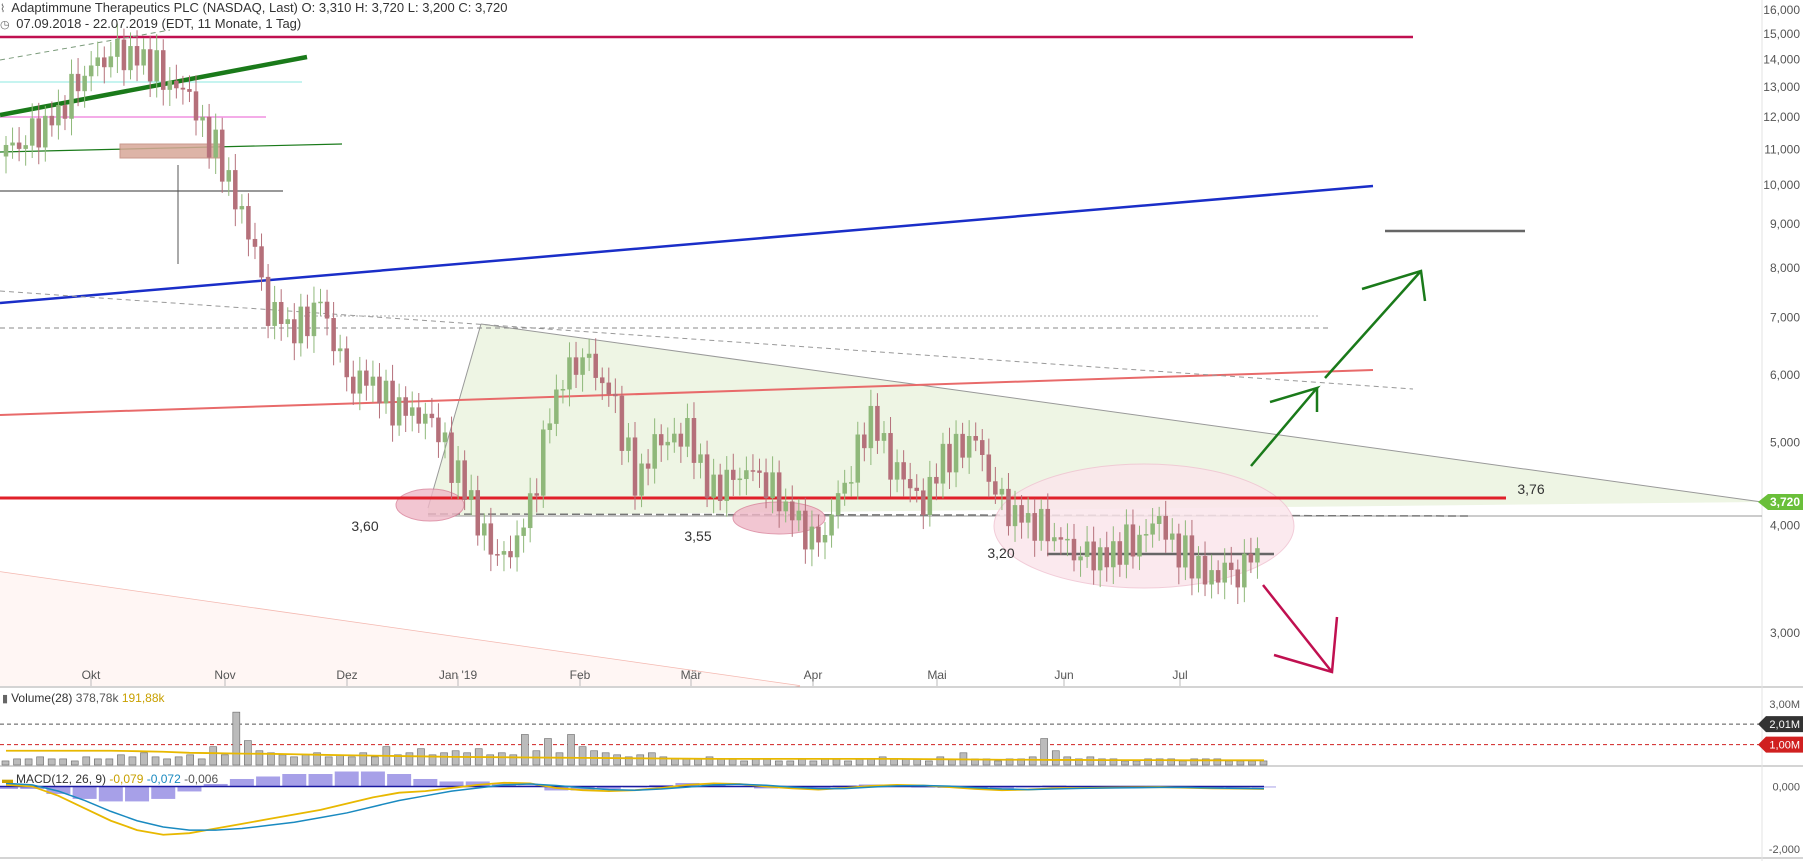  I want to click on x-axis-tick-label: Okt, so click(91, 675).